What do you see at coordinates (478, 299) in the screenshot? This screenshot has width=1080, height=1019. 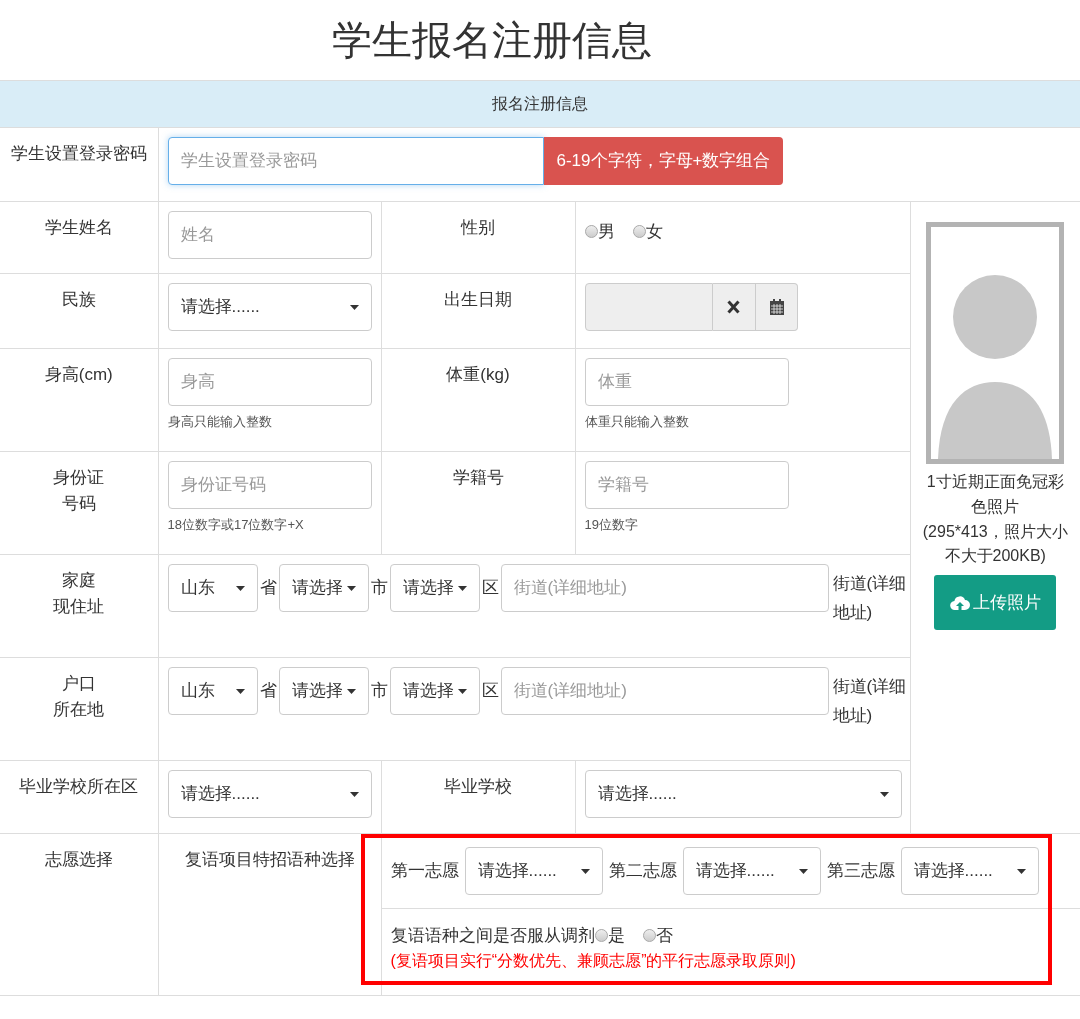 I see `field-label: 出生日期` at bounding box center [478, 299].